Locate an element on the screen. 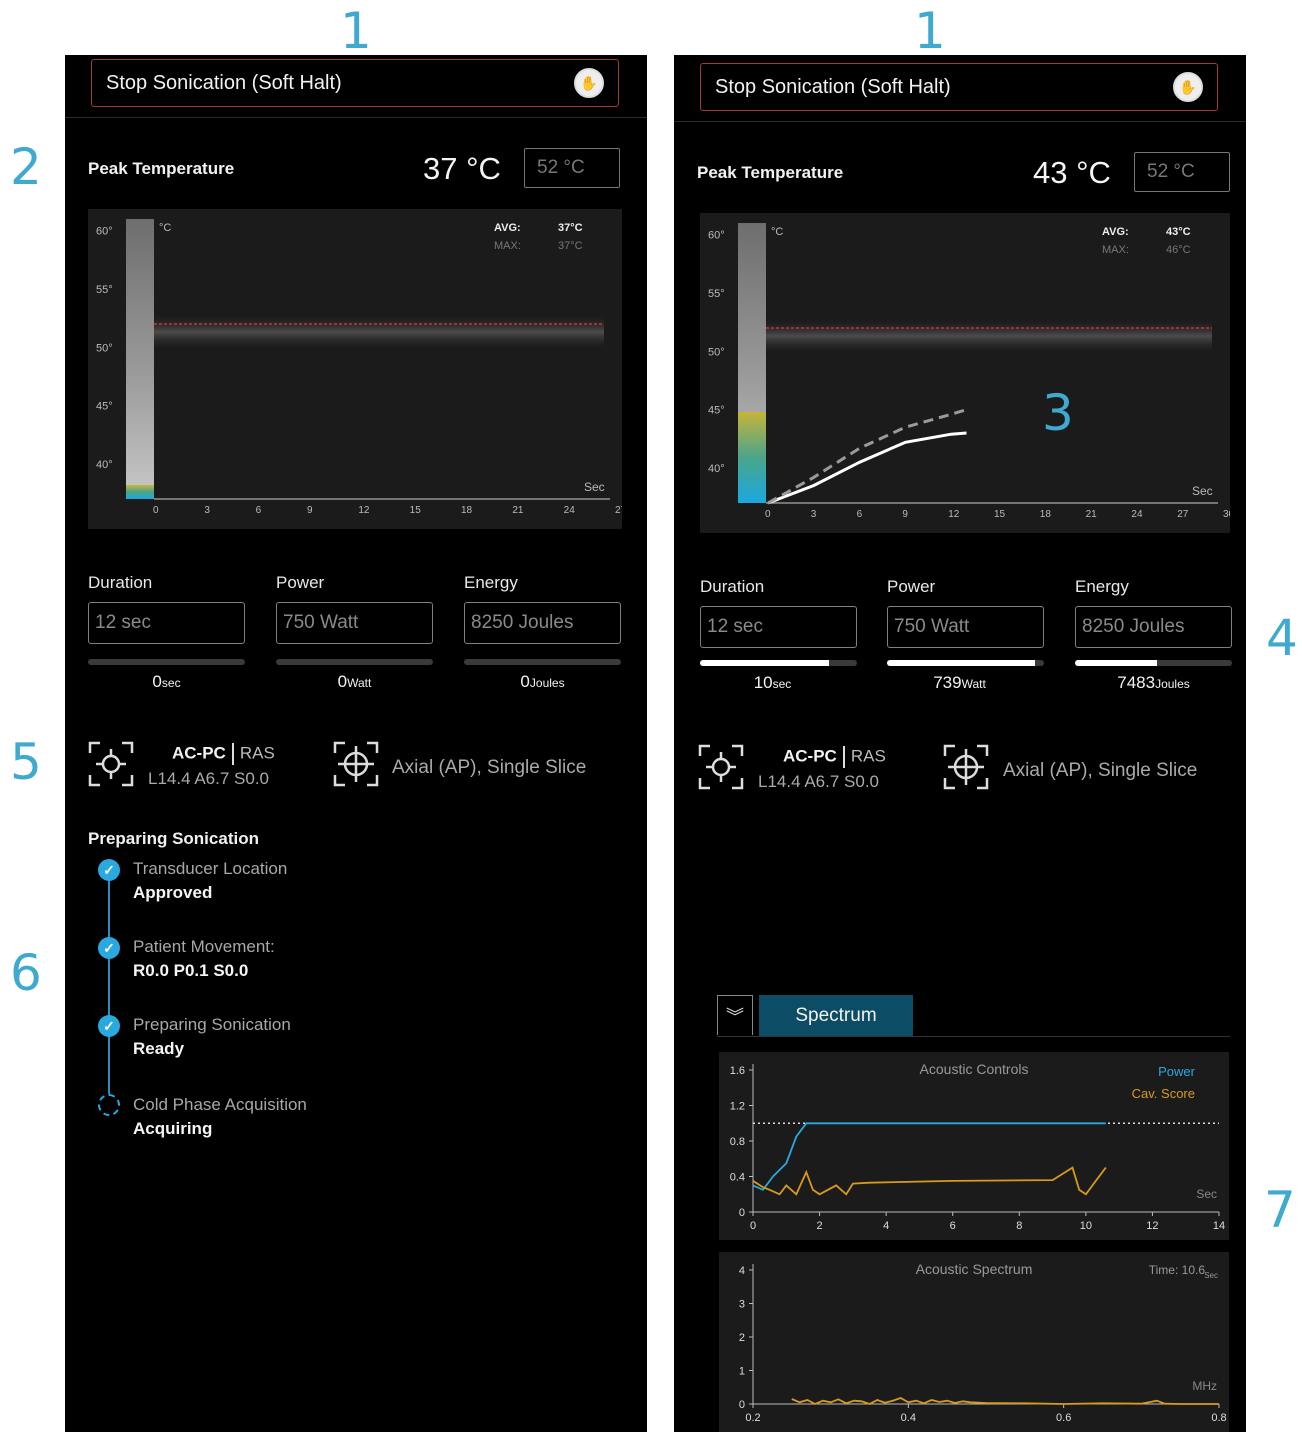  legend-power: Power is located at coordinates (1177, 1071).